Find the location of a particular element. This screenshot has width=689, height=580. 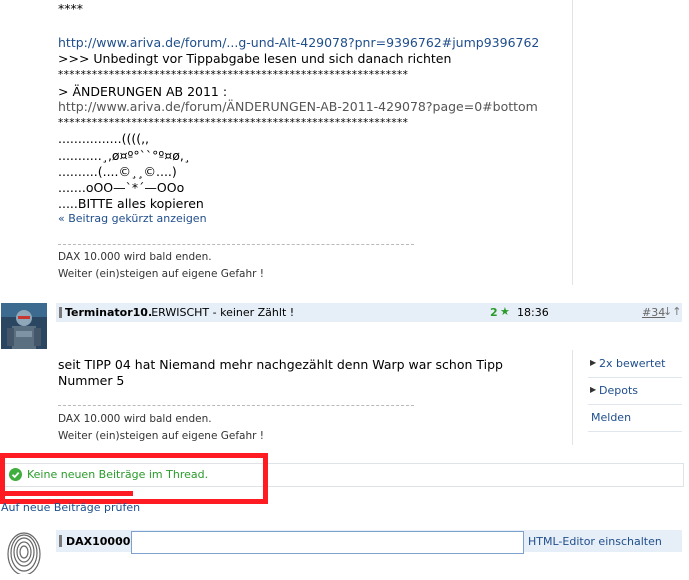

top-post-ascii-line-3: ..........(....©¸¸©....) is located at coordinates (117, 171).